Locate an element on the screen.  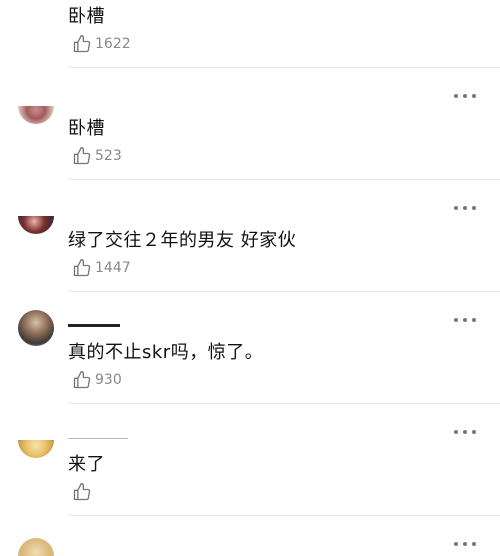
like-count: 1447 is located at coordinates (113, 268).